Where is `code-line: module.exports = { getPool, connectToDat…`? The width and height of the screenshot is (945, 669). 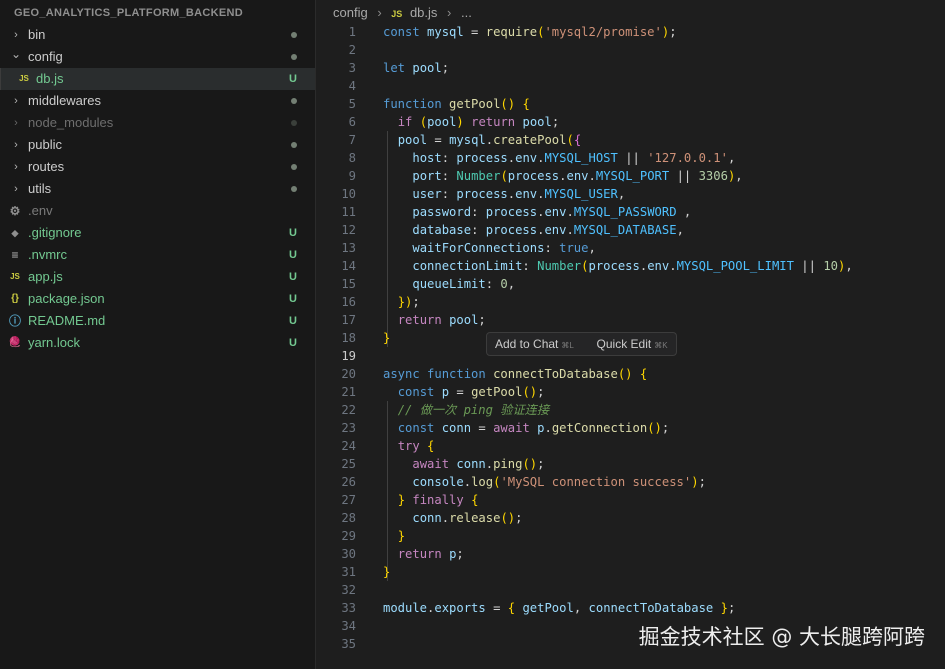
code-line: module.exports = { getPool, connectToDat… is located at coordinates (559, 608).